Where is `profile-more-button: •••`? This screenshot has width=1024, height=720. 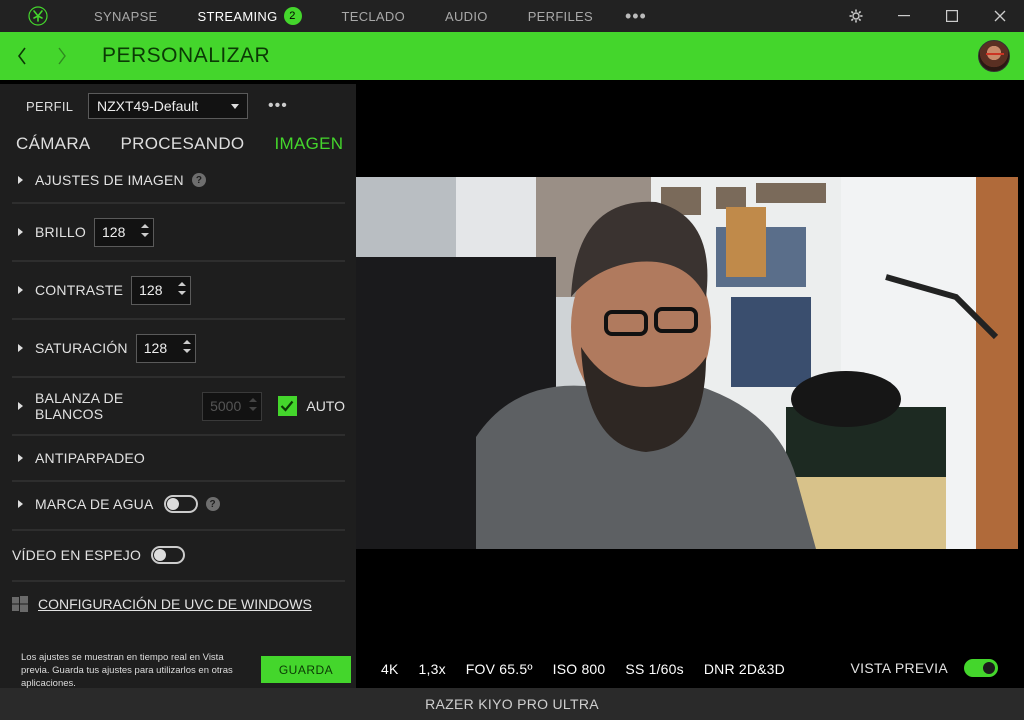
profile-more-button: ••• is located at coordinates (278, 106).